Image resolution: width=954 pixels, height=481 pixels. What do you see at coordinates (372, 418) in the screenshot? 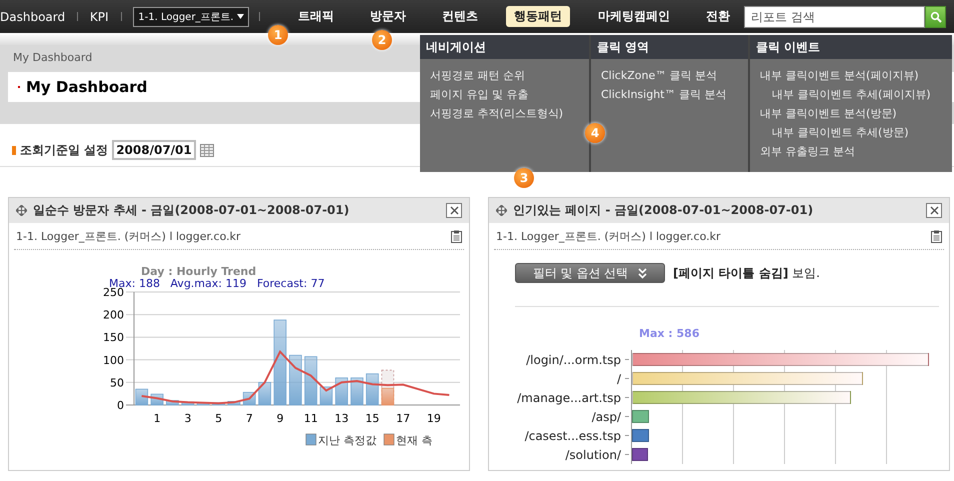
I see `axis-label: 15` at bounding box center [372, 418].